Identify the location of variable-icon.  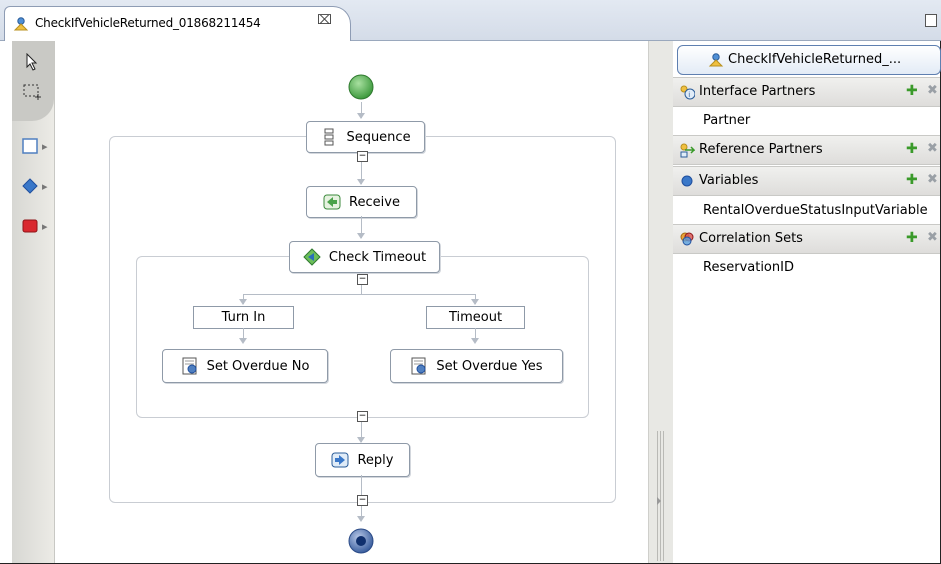
(687, 181).